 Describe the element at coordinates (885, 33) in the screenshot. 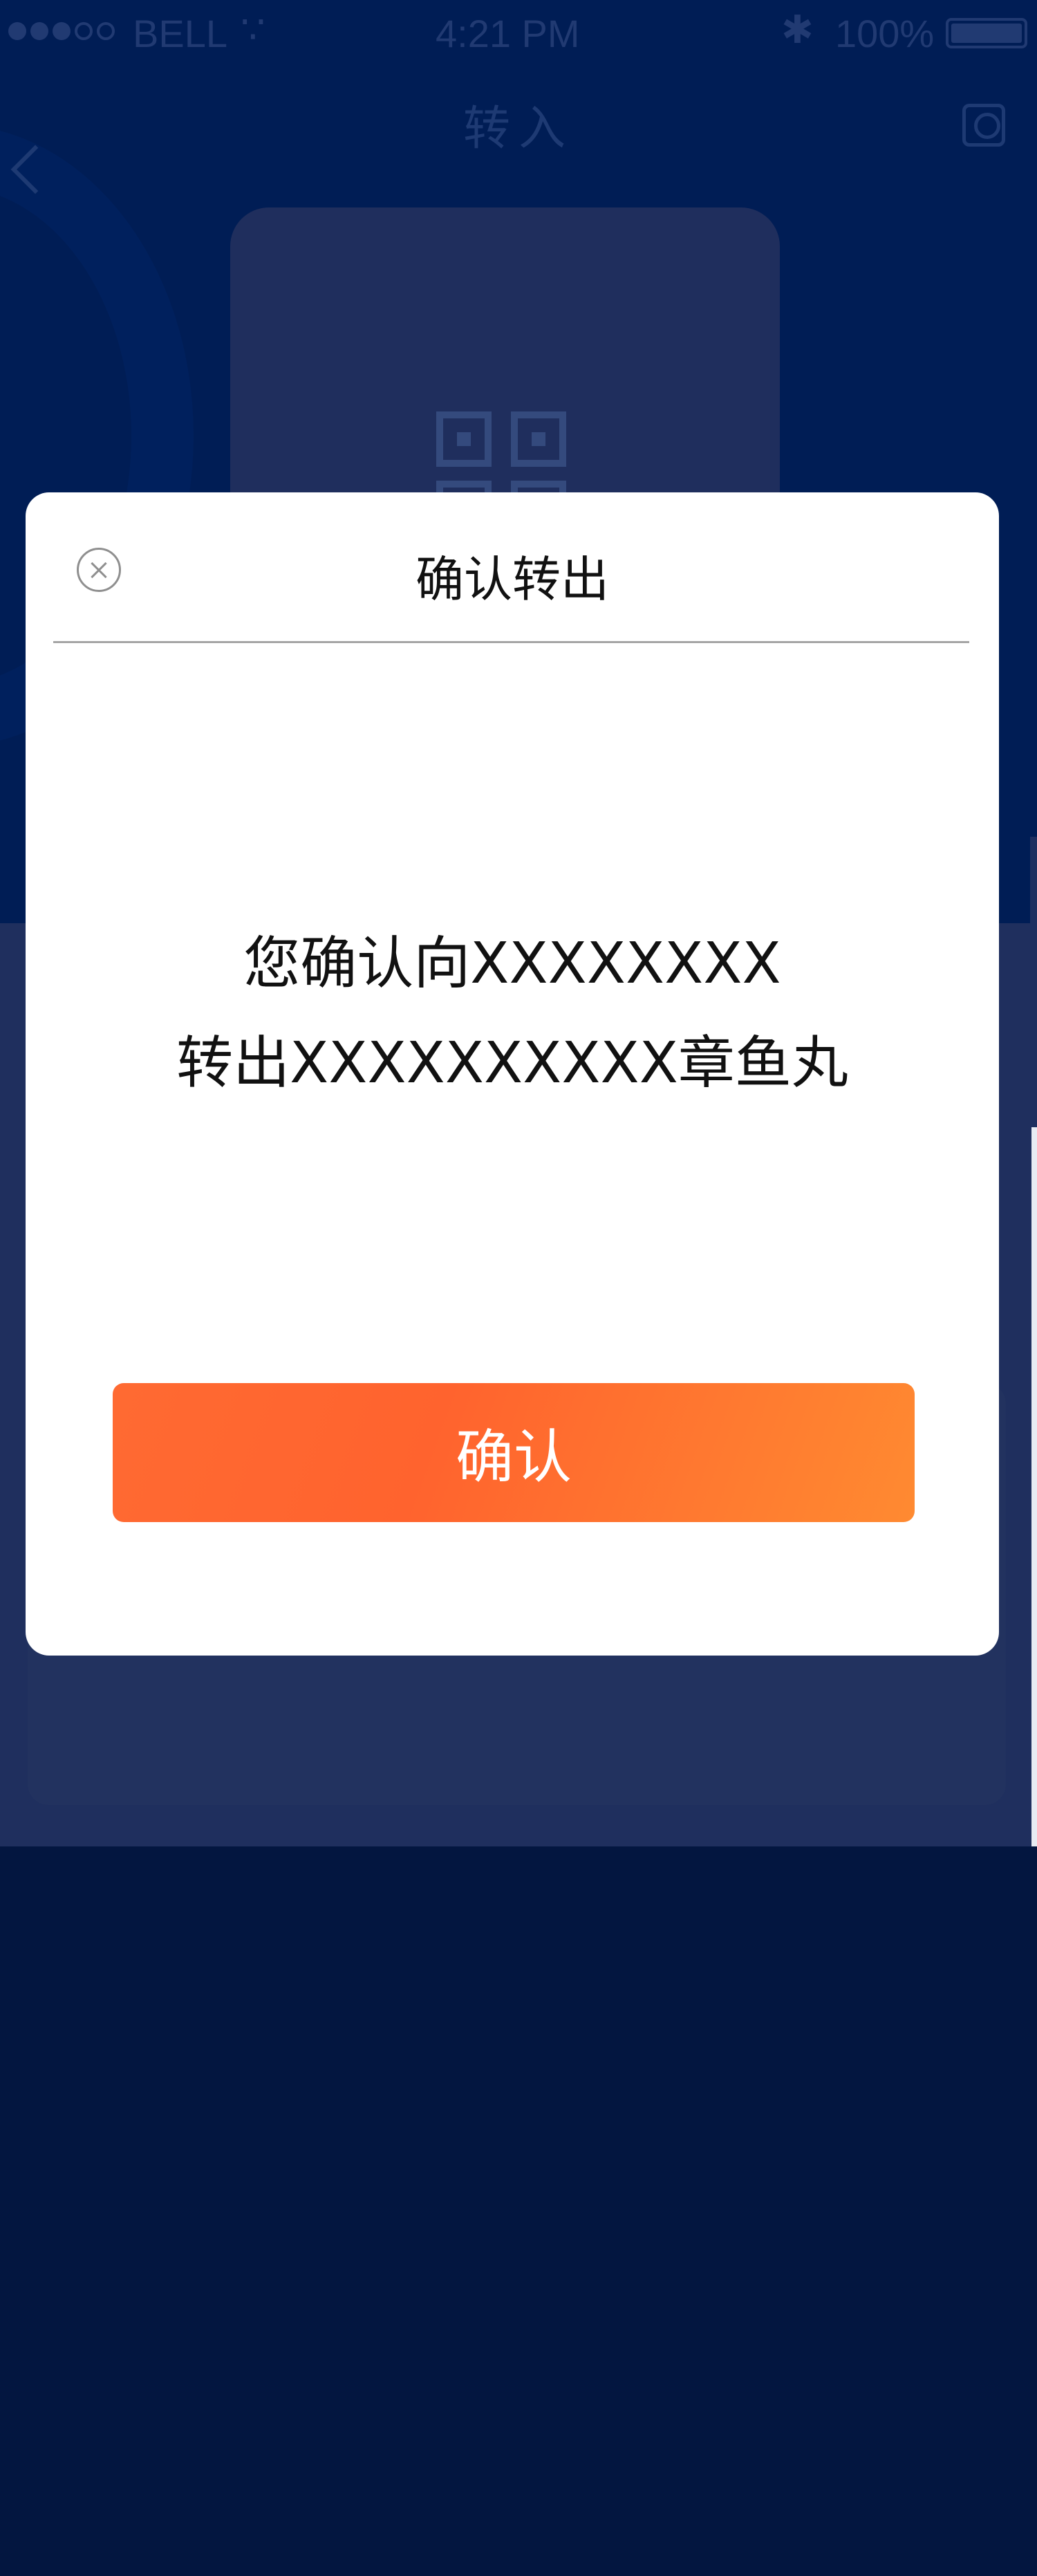

I see `battery-percent: 100%` at that location.